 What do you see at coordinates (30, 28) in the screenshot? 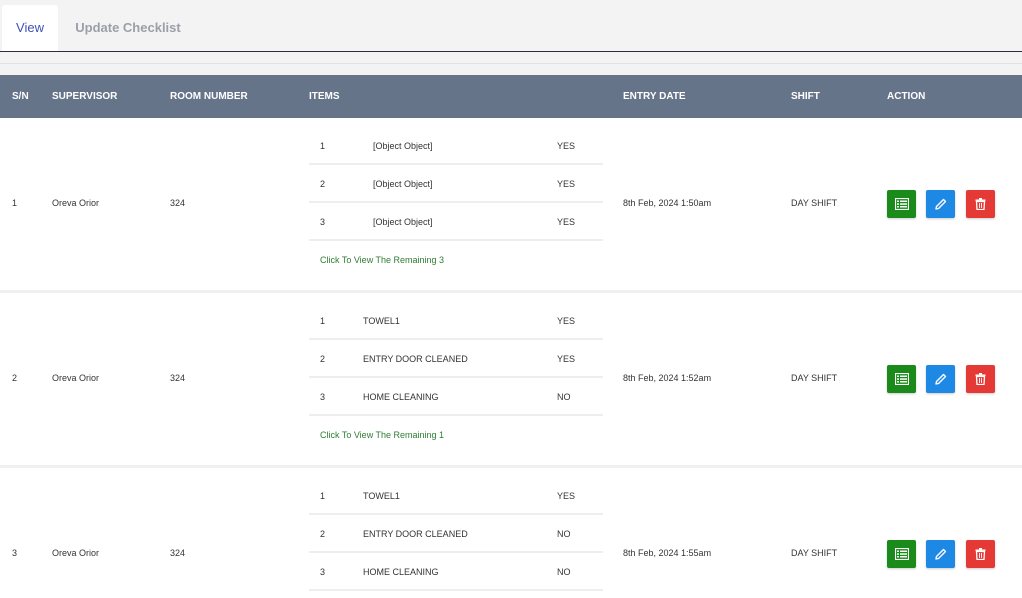
I see `tab-view: View` at bounding box center [30, 28].